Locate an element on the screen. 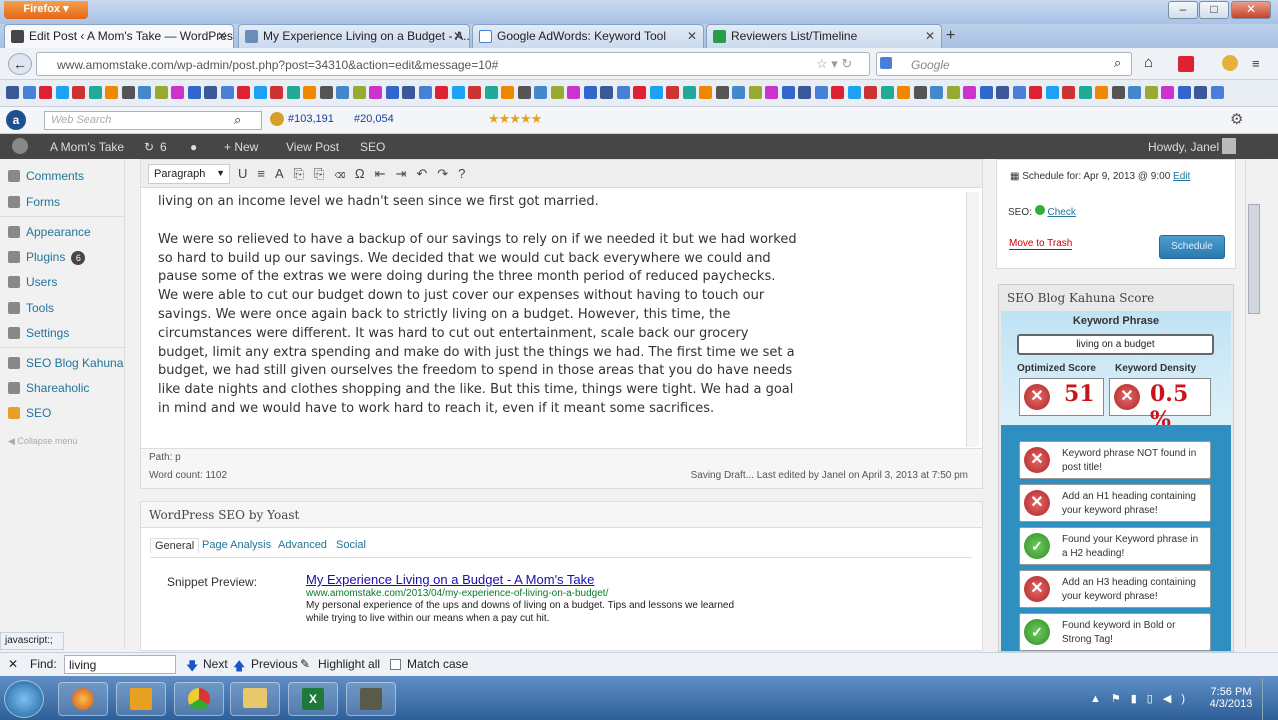  back-button: ← is located at coordinates (20, 64).